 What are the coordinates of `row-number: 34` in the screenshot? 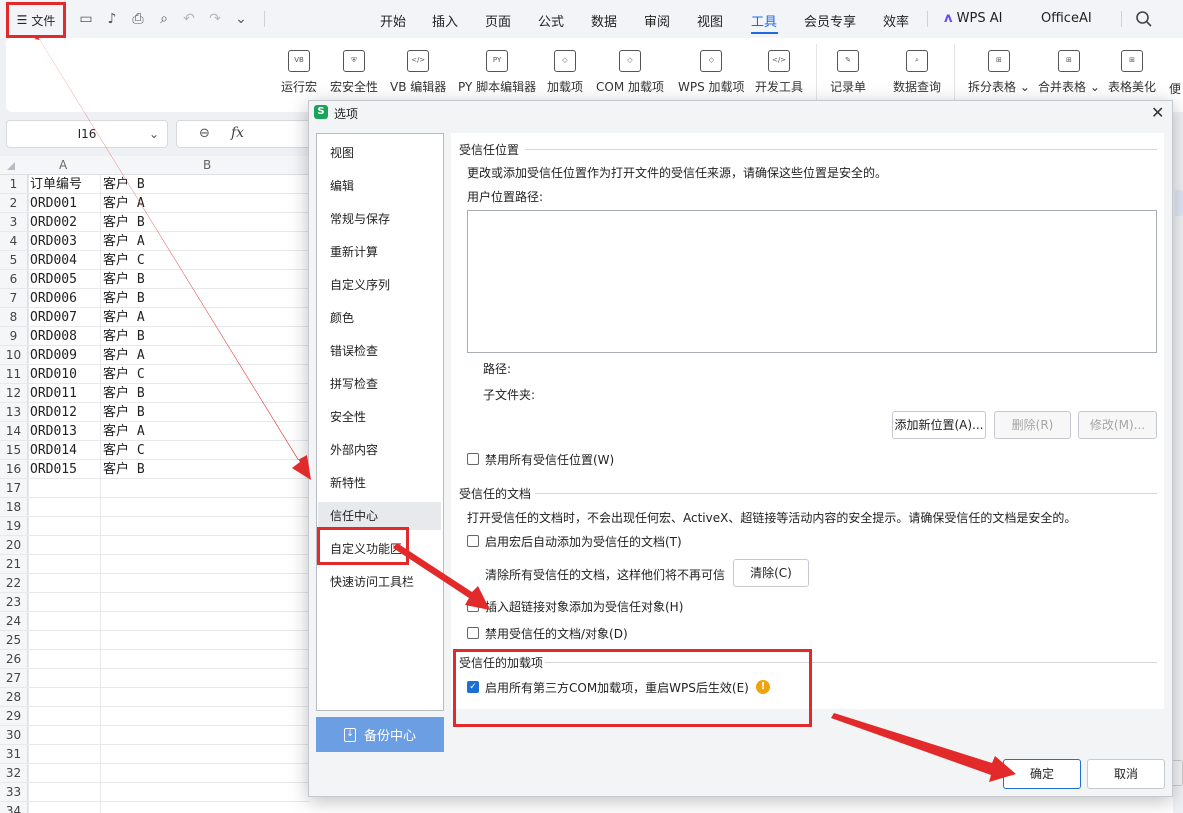 It's located at (14, 807).